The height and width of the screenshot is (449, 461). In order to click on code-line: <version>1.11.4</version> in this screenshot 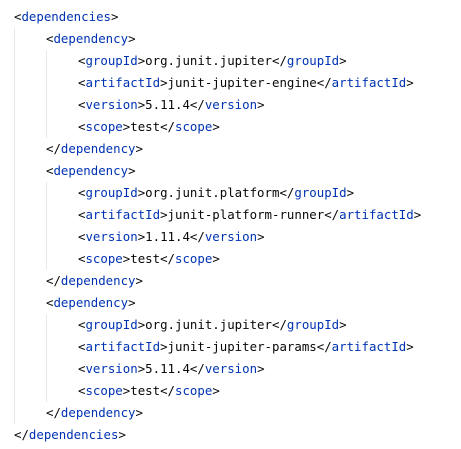, I will do `click(171, 237)`.